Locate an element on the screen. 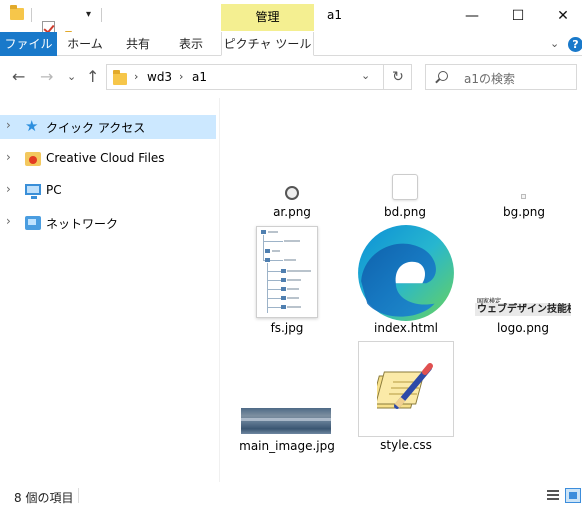 The height and width of the screenshot is (508, 582). help-icon: ? is located at coordinates (575, 44).